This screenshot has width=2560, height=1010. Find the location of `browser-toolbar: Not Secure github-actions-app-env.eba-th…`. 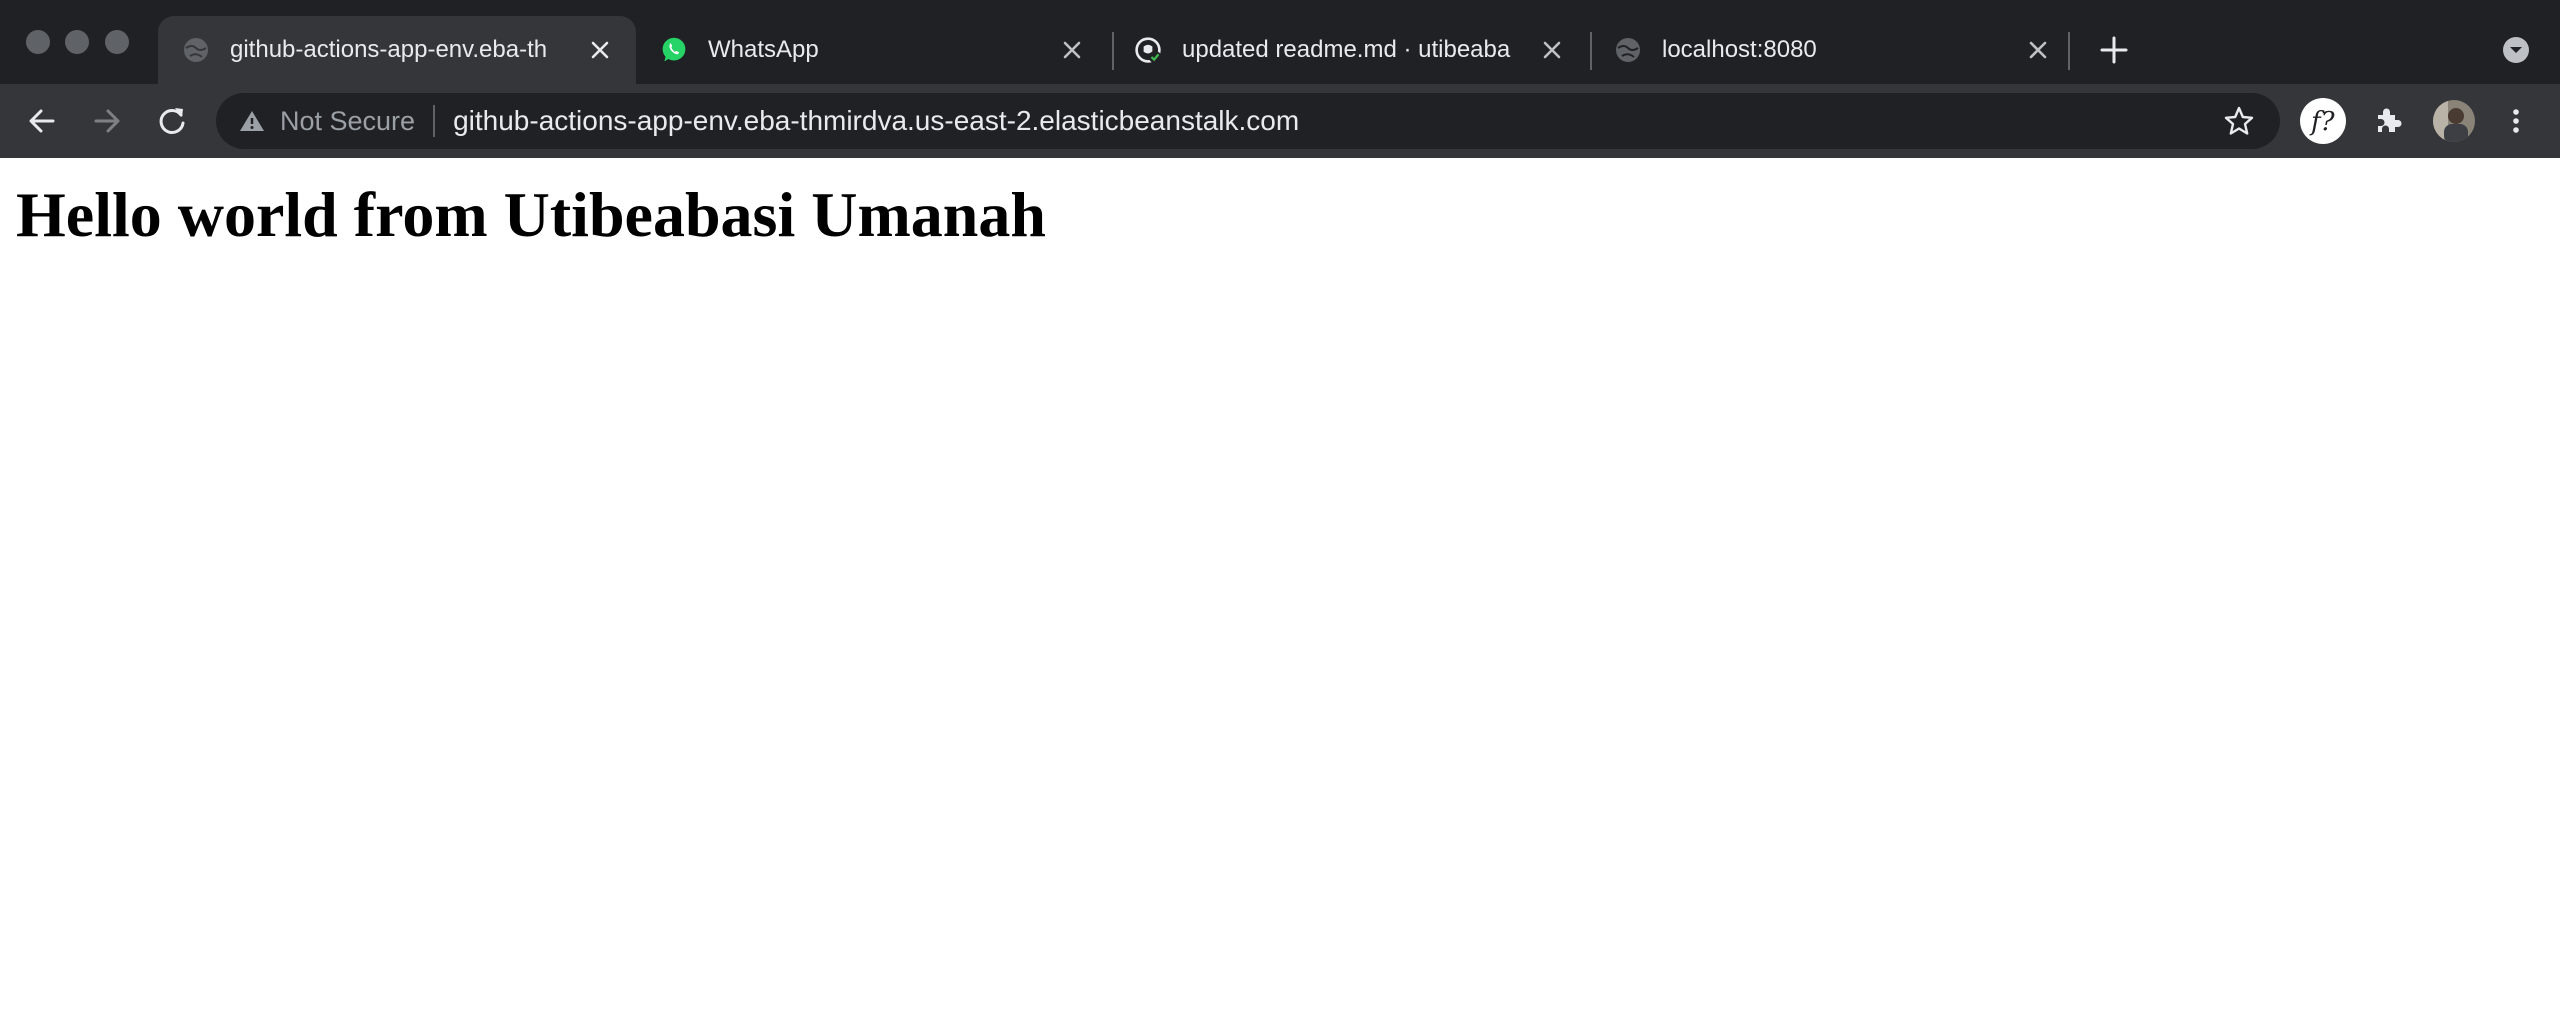

browser-toolbar: Not Secure github-actions-app-env.eba-th… is located at coordinates (1280, 121).